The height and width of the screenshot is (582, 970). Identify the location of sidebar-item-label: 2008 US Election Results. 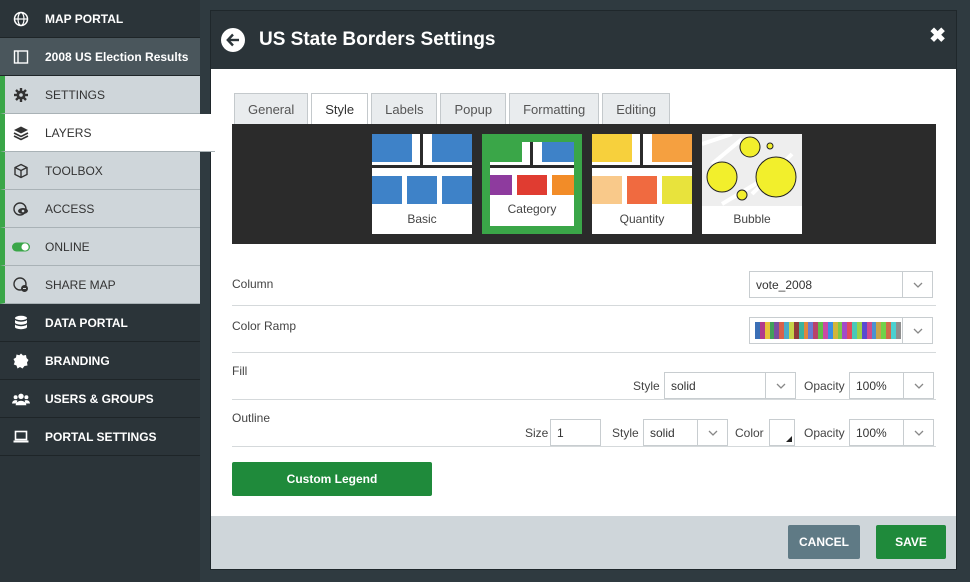
(117, 56).